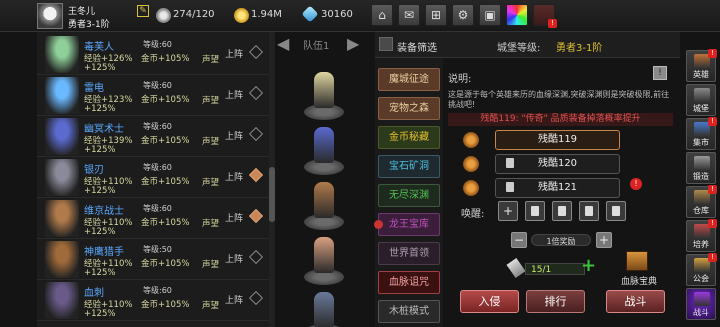  Describe the element at coordinates (559, 99) in the screenshot. I see `description-text: 这是源于每个英雄来历的血缘深渊,突破深渊则是突破极限,前往挑战吧!` at that location.